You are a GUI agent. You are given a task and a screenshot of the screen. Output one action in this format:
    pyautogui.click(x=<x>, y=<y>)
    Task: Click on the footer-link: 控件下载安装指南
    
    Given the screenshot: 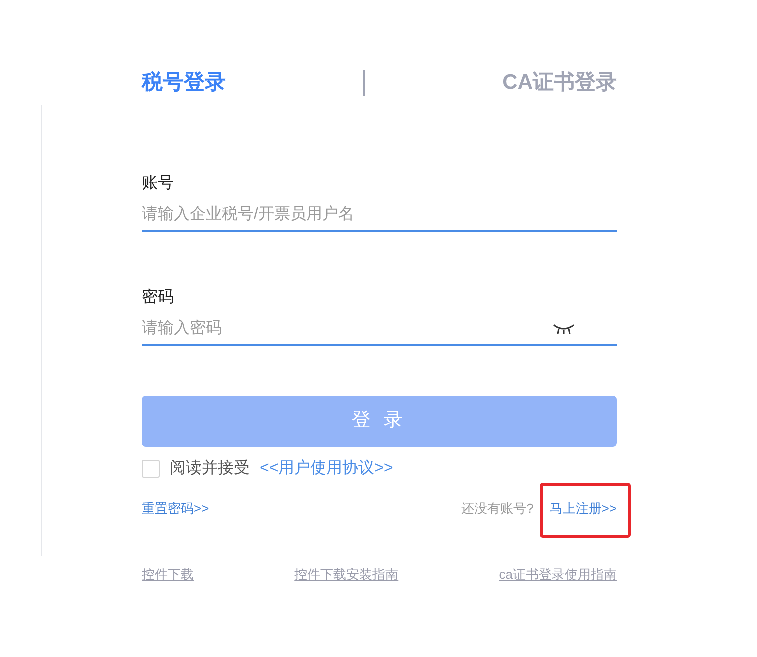 What is the action you would take?
    pyautogui.click(x=346, y=574)
    